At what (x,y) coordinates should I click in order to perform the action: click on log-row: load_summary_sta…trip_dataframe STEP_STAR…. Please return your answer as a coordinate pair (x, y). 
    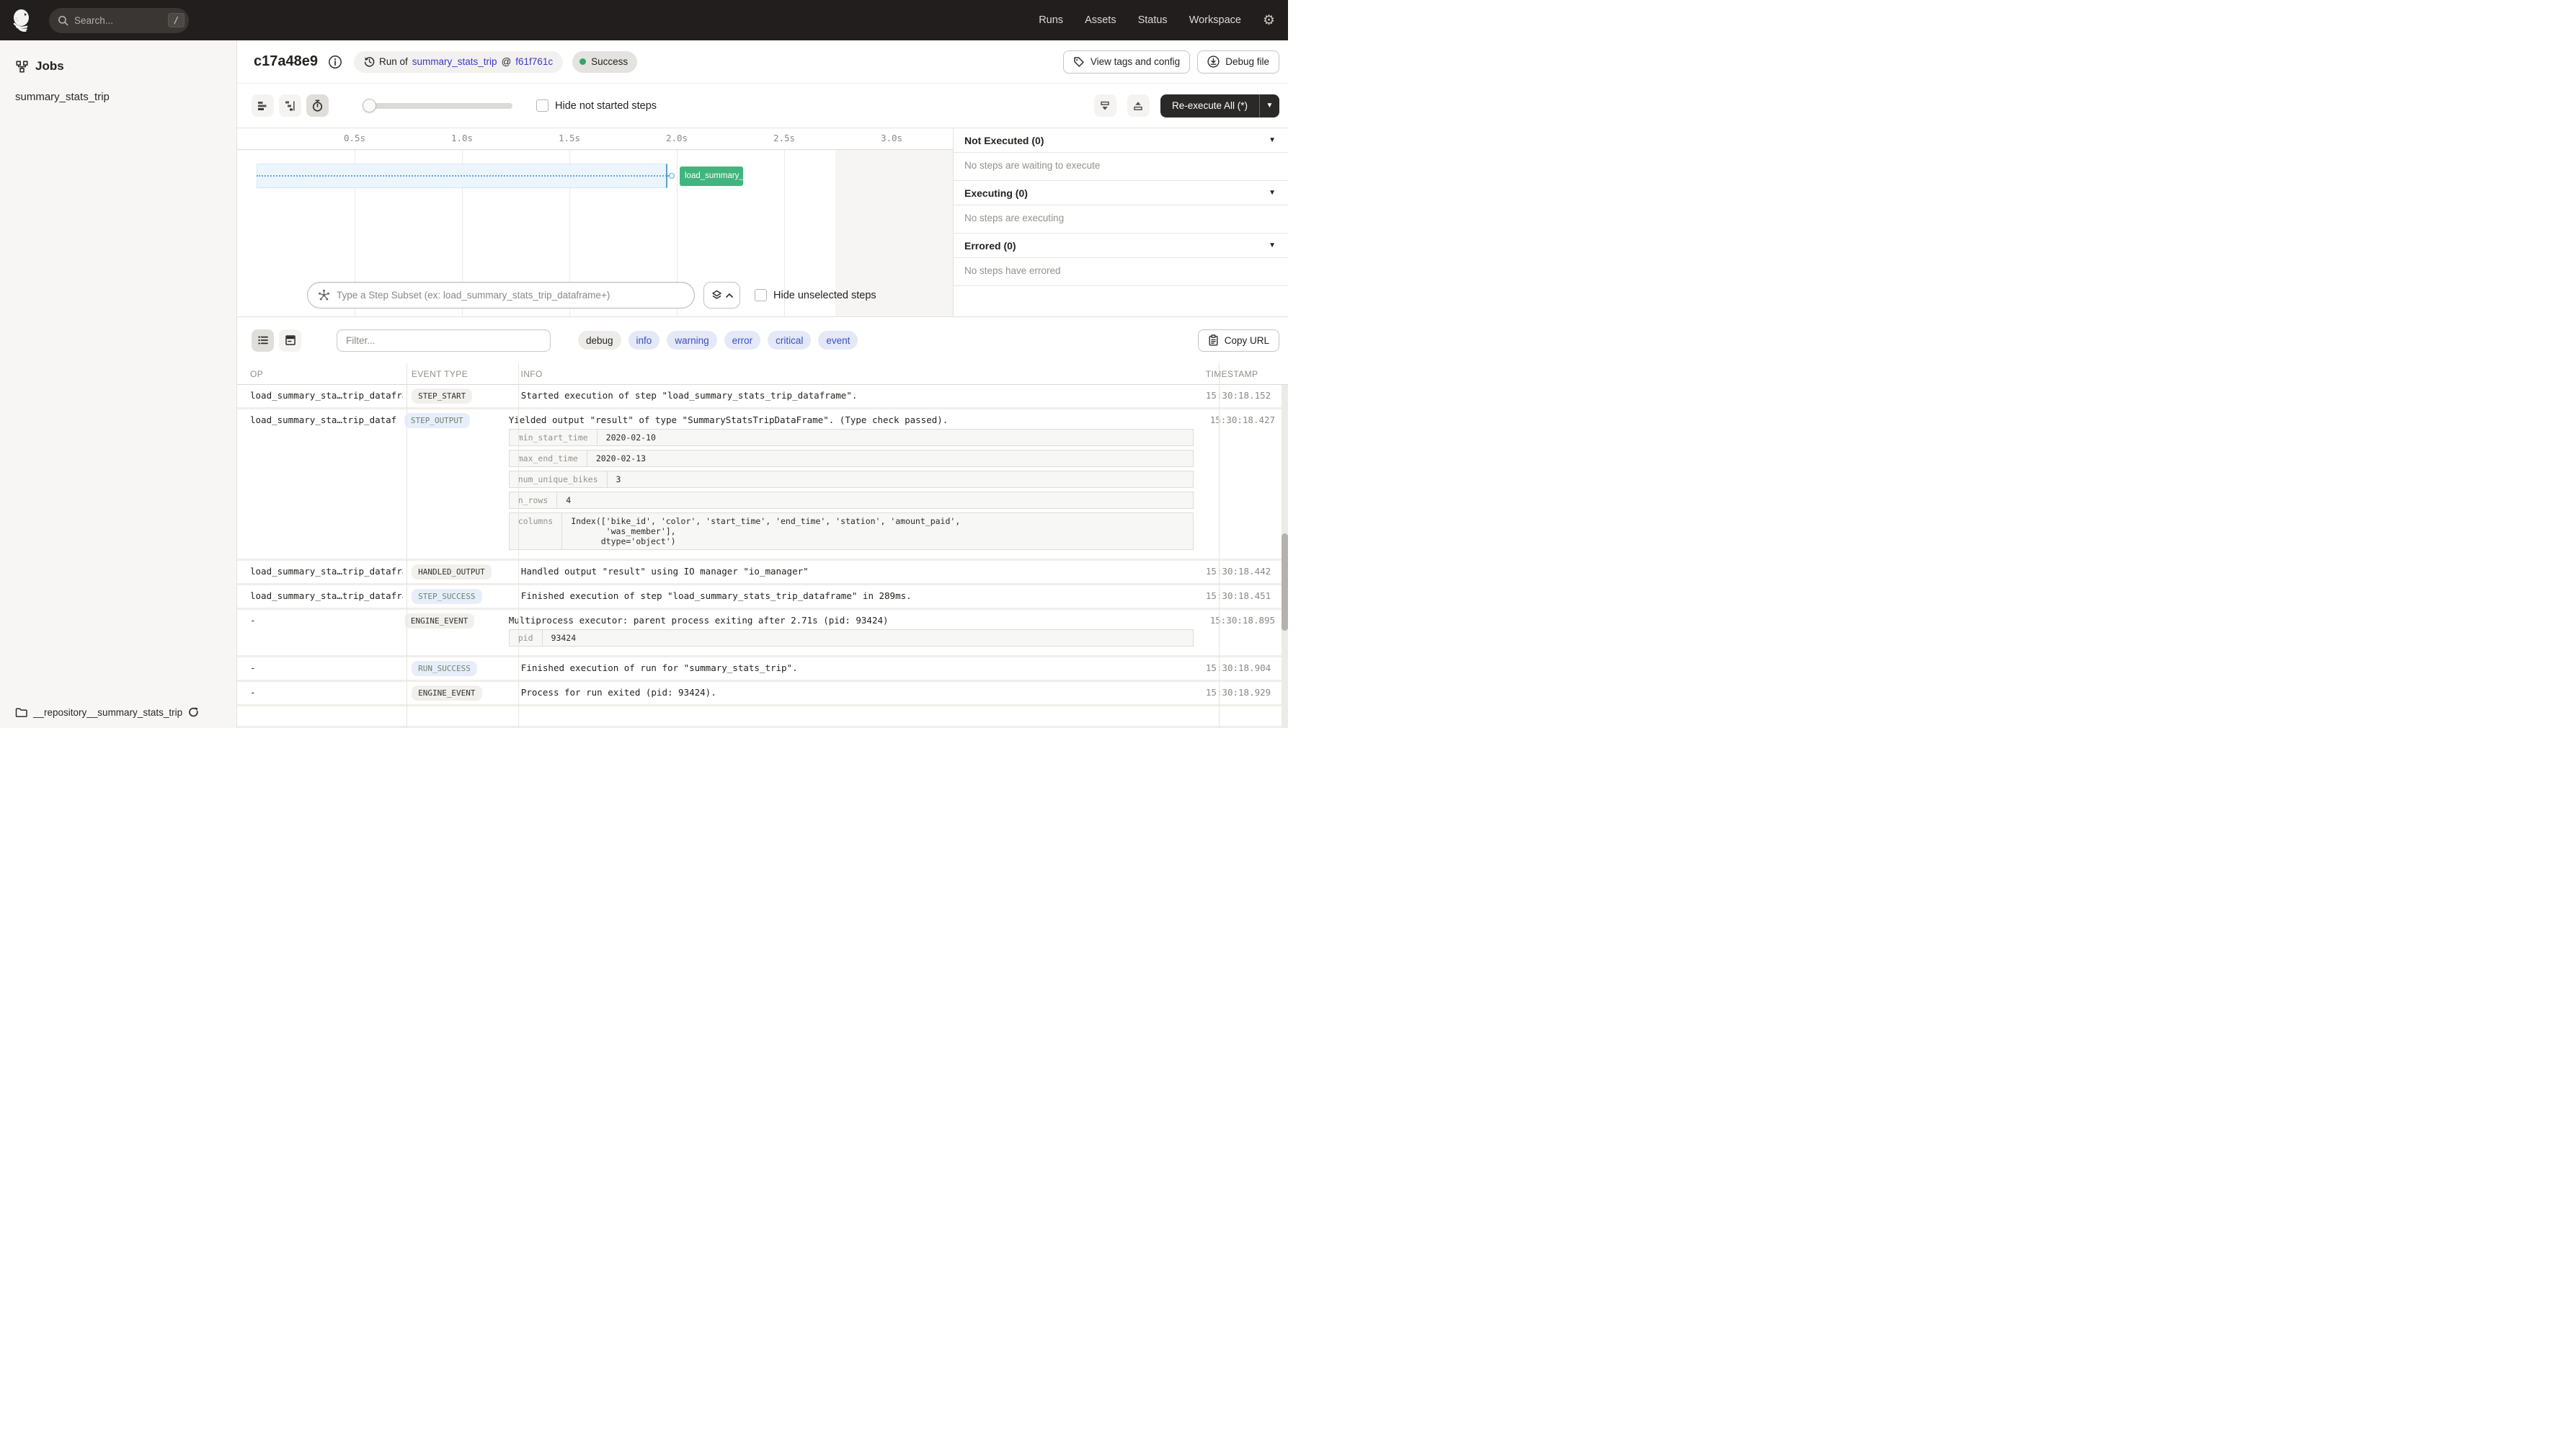
    Looking at the image, I should click on (762, 397).